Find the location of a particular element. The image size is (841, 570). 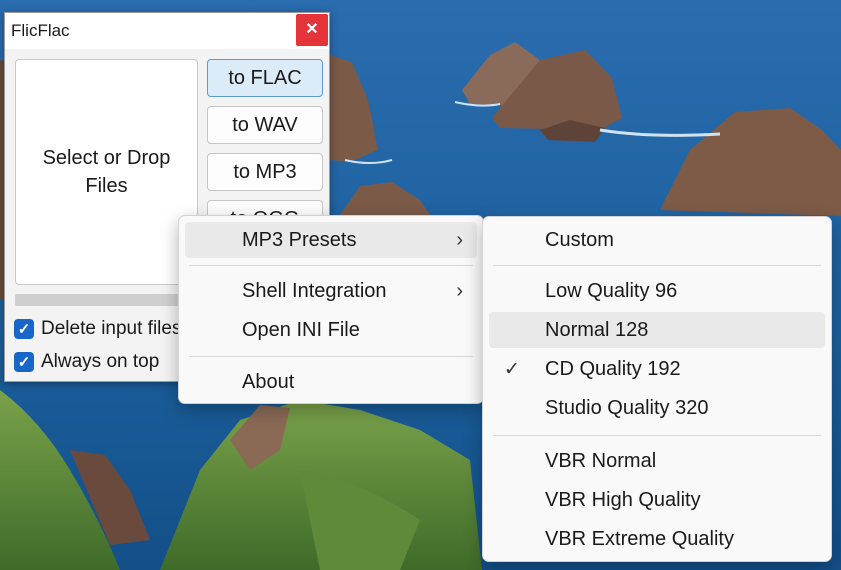

menu-item-shell-integration: Shell Integration › is located at coordinates (331, 291).